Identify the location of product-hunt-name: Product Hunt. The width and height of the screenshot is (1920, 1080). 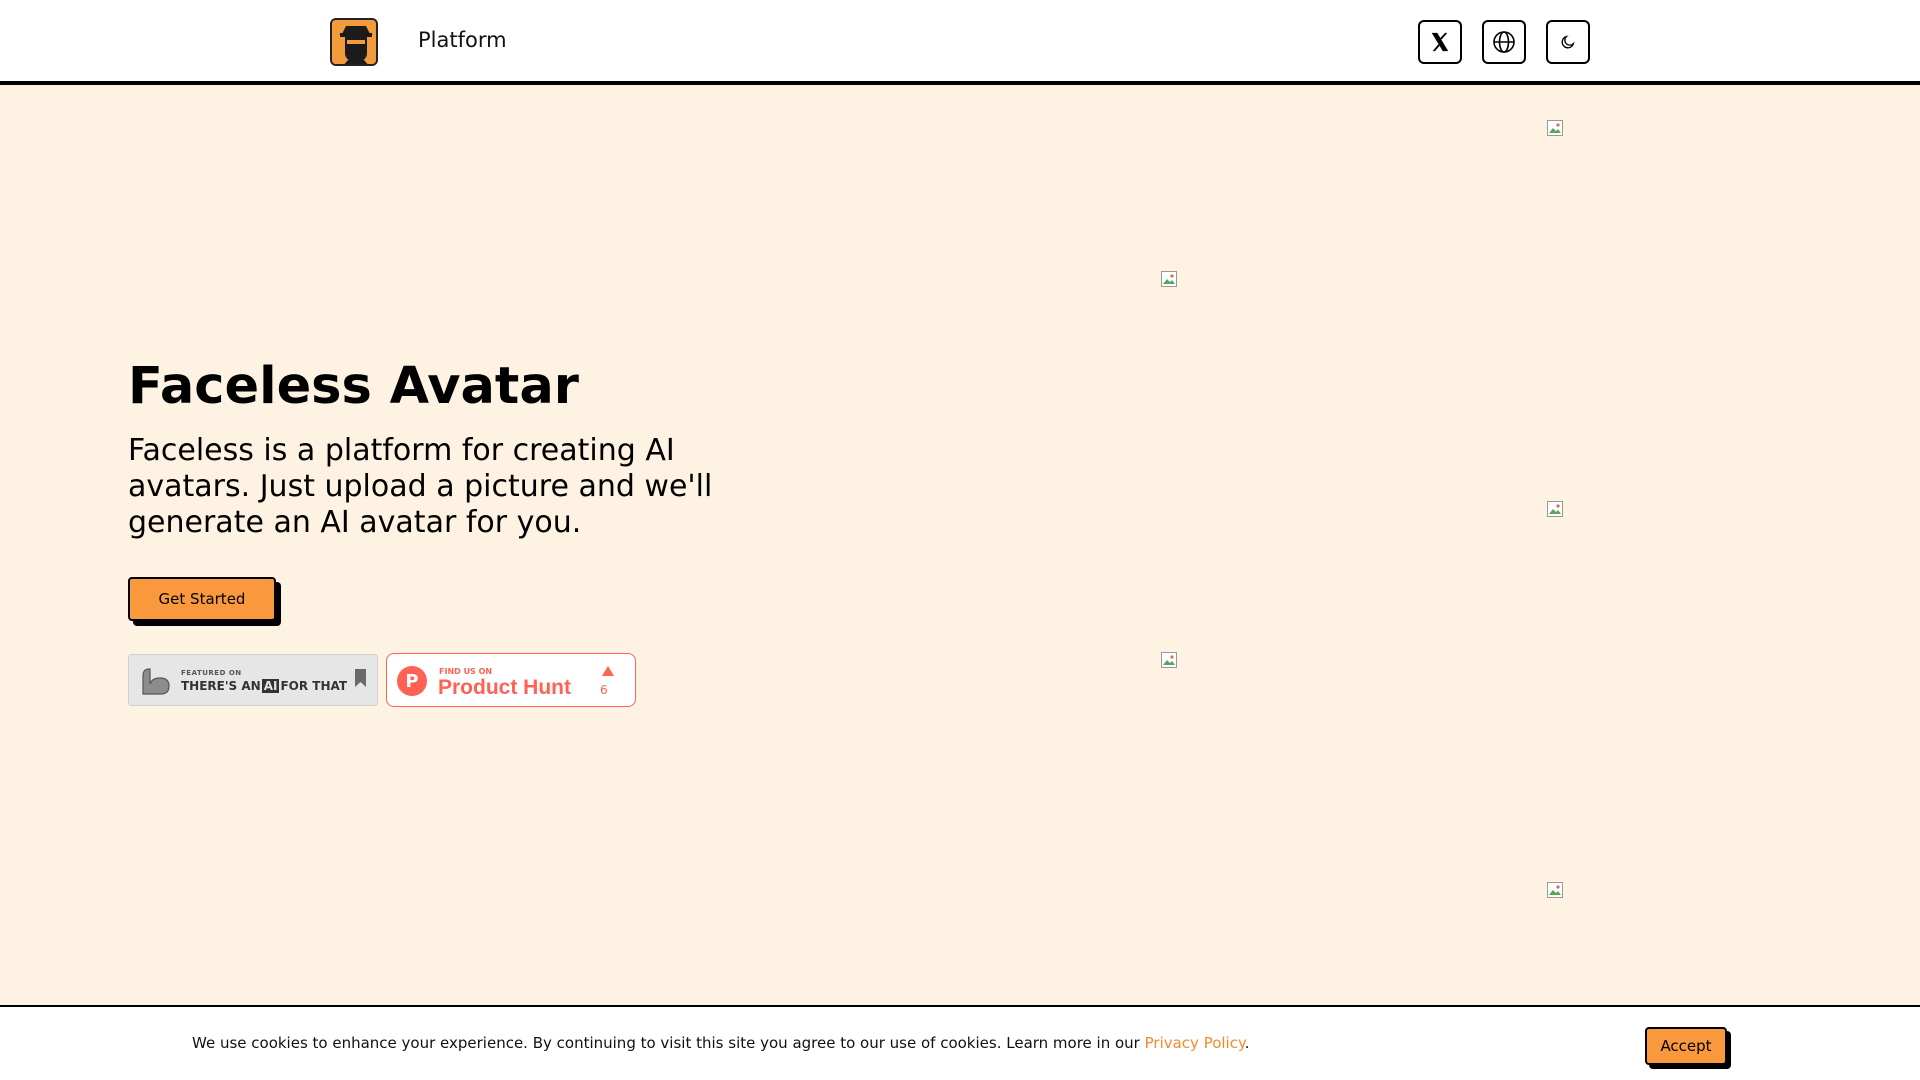
(504, 687).